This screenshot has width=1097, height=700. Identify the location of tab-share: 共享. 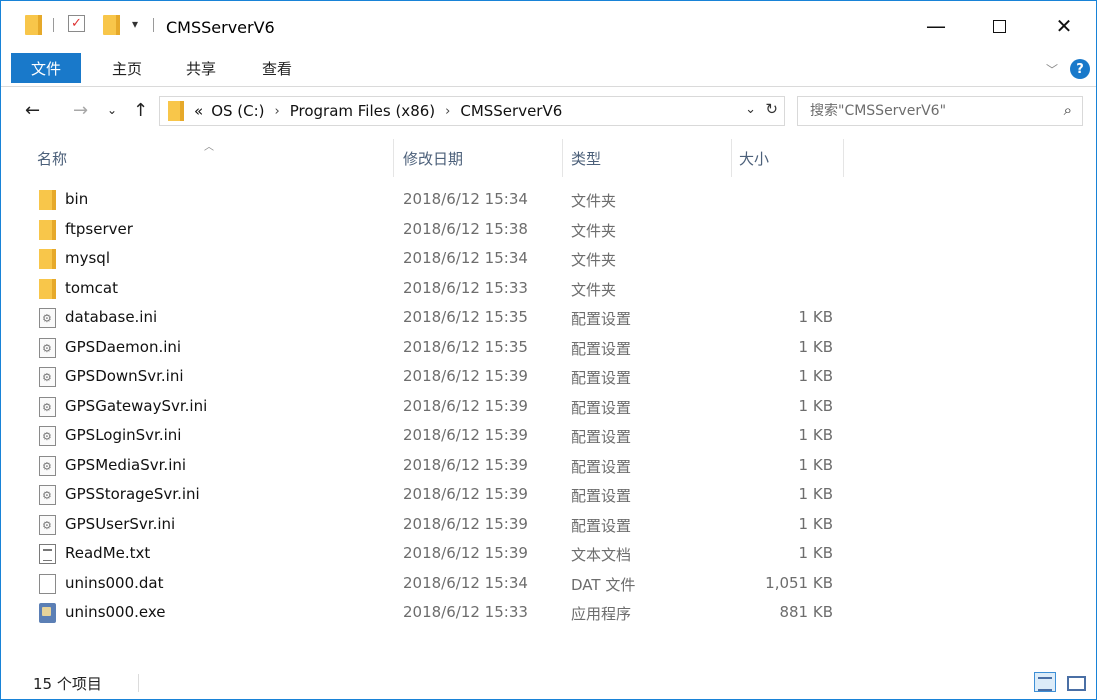
(201, 68).